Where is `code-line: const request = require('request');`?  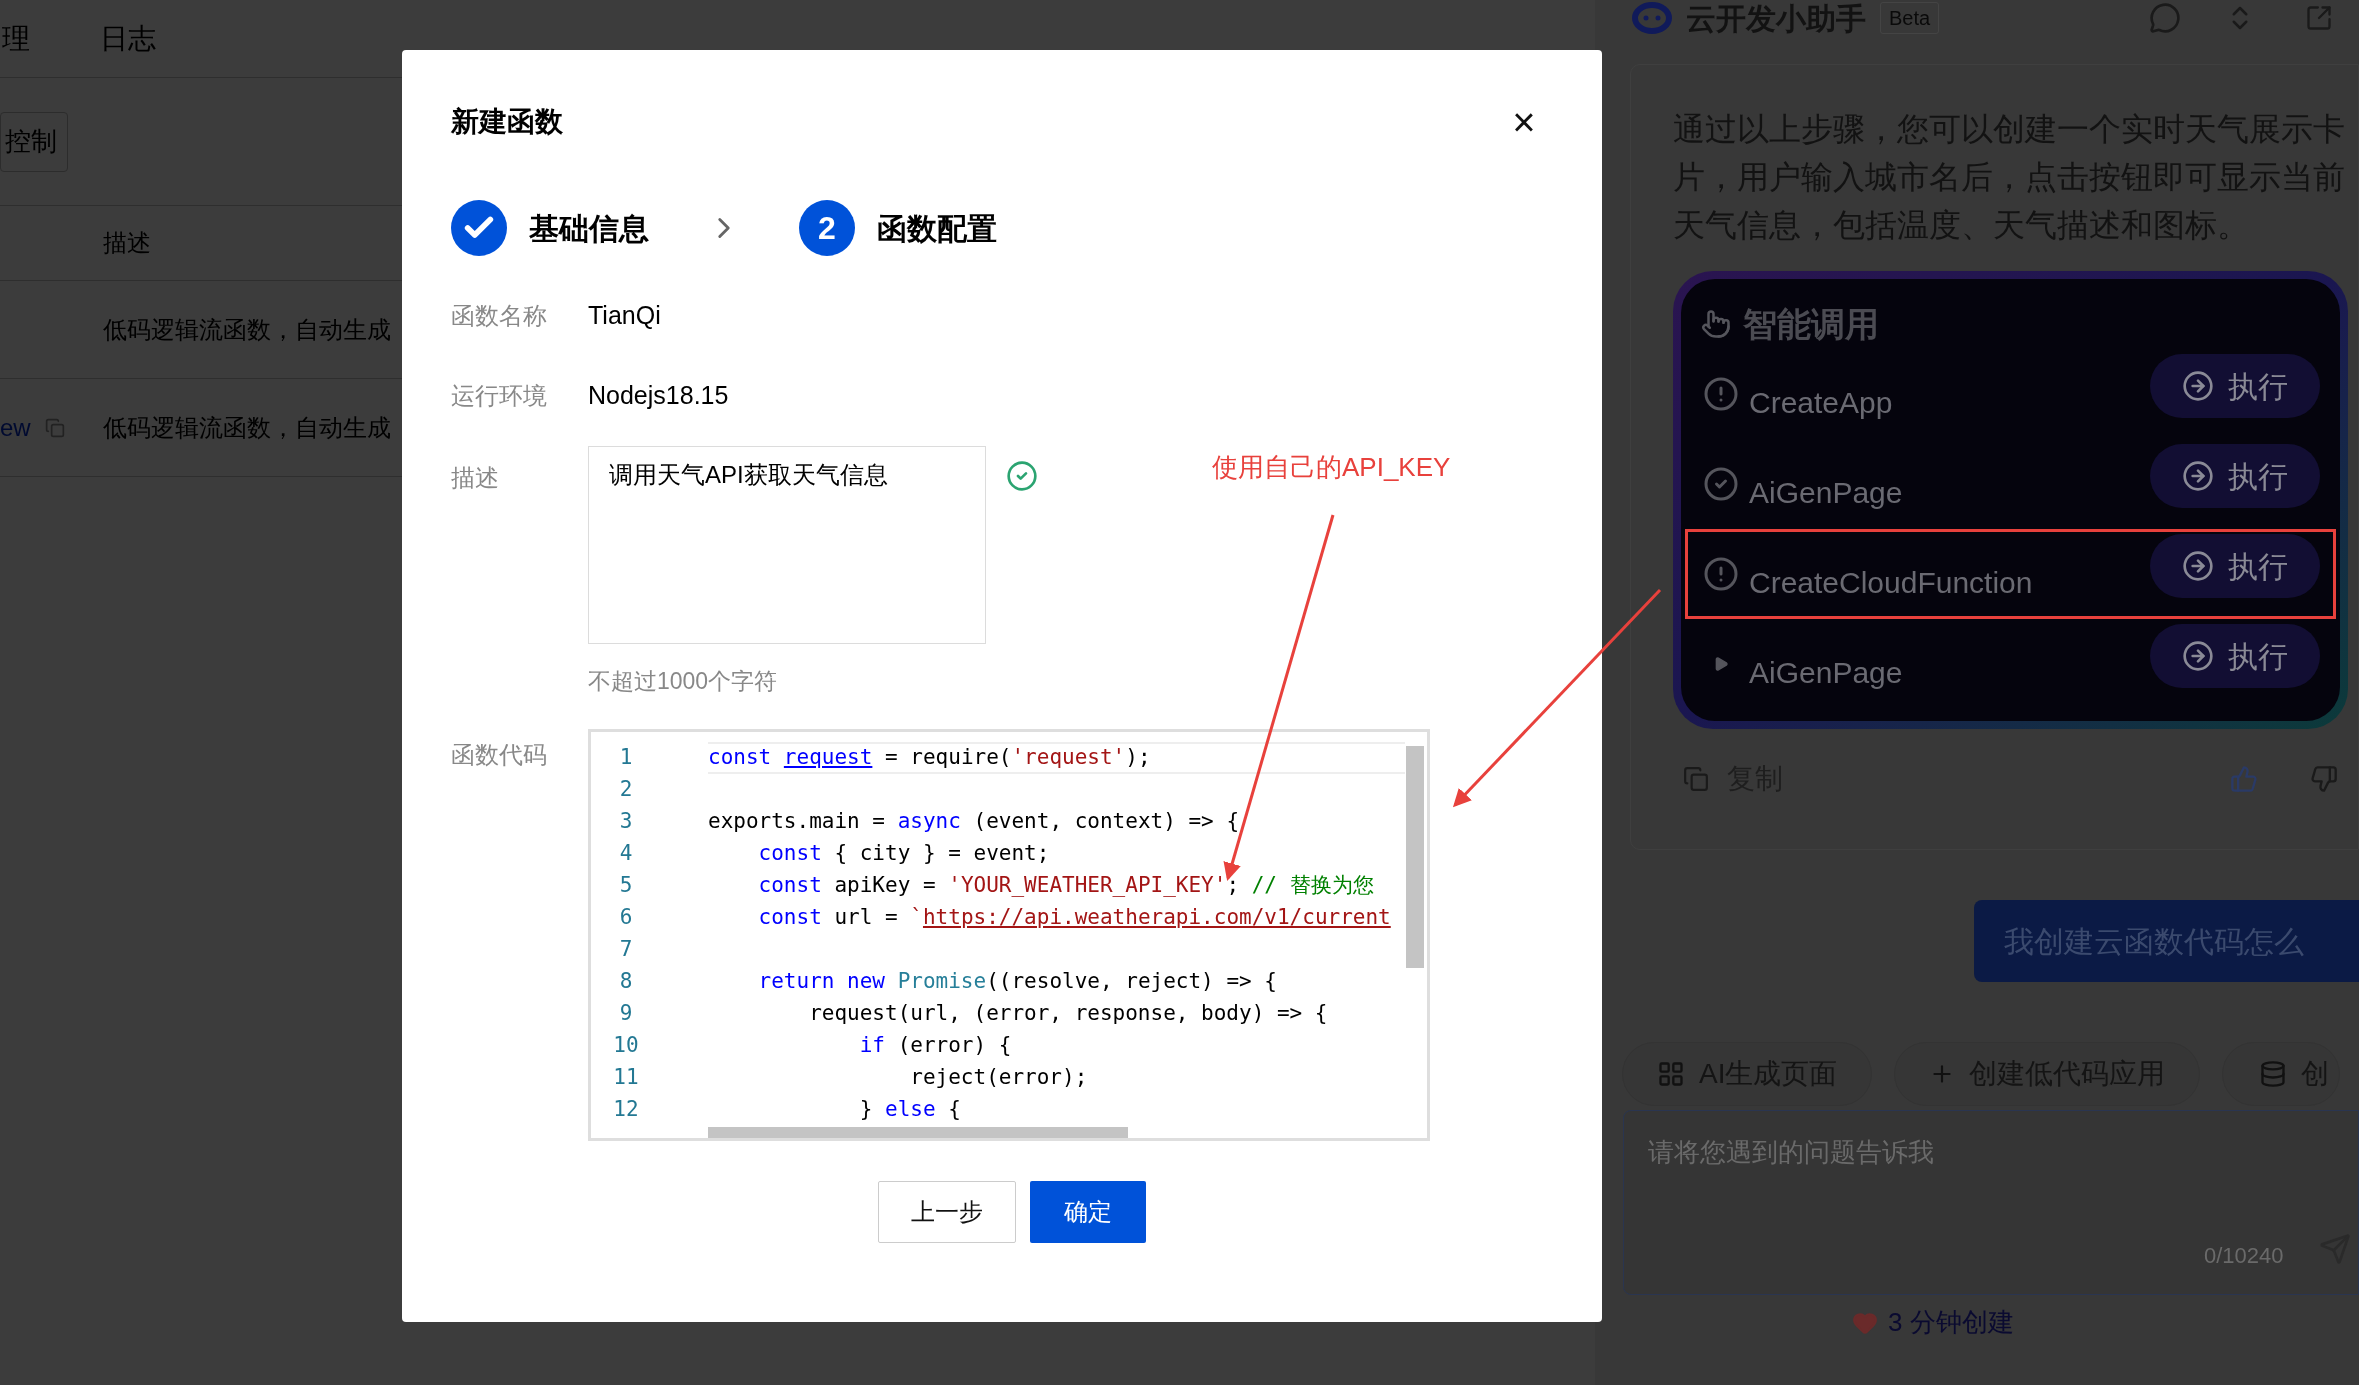
code-line: const request = require('request'); is located at coordinates (929, 757).